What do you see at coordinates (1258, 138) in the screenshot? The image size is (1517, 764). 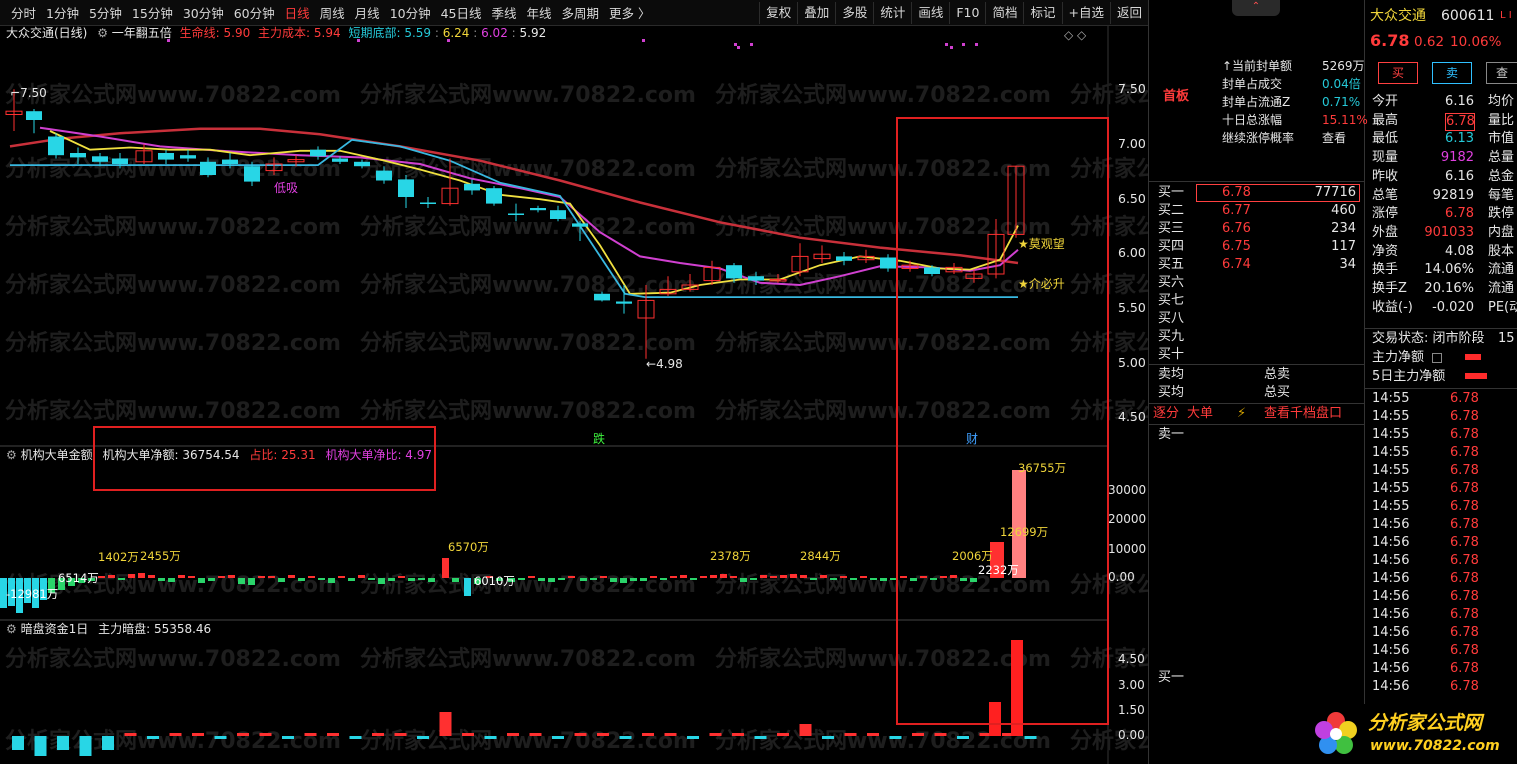 I see `seal-info-label: 继续涨停概率` at bounding box center [1258, 138].